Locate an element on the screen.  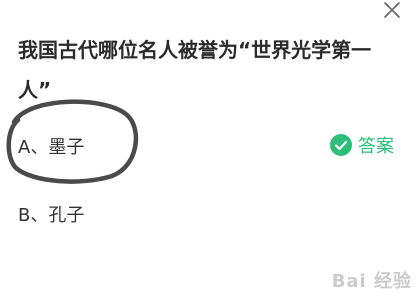
close-icon is located at coordinates (392, 10).